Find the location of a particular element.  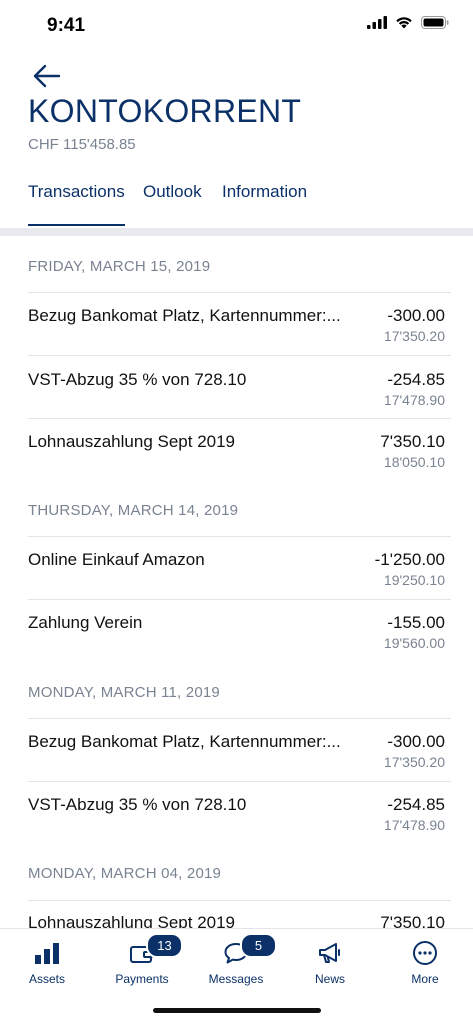

page-title: KONTOKORRENT is located at coordinates (165, 111).